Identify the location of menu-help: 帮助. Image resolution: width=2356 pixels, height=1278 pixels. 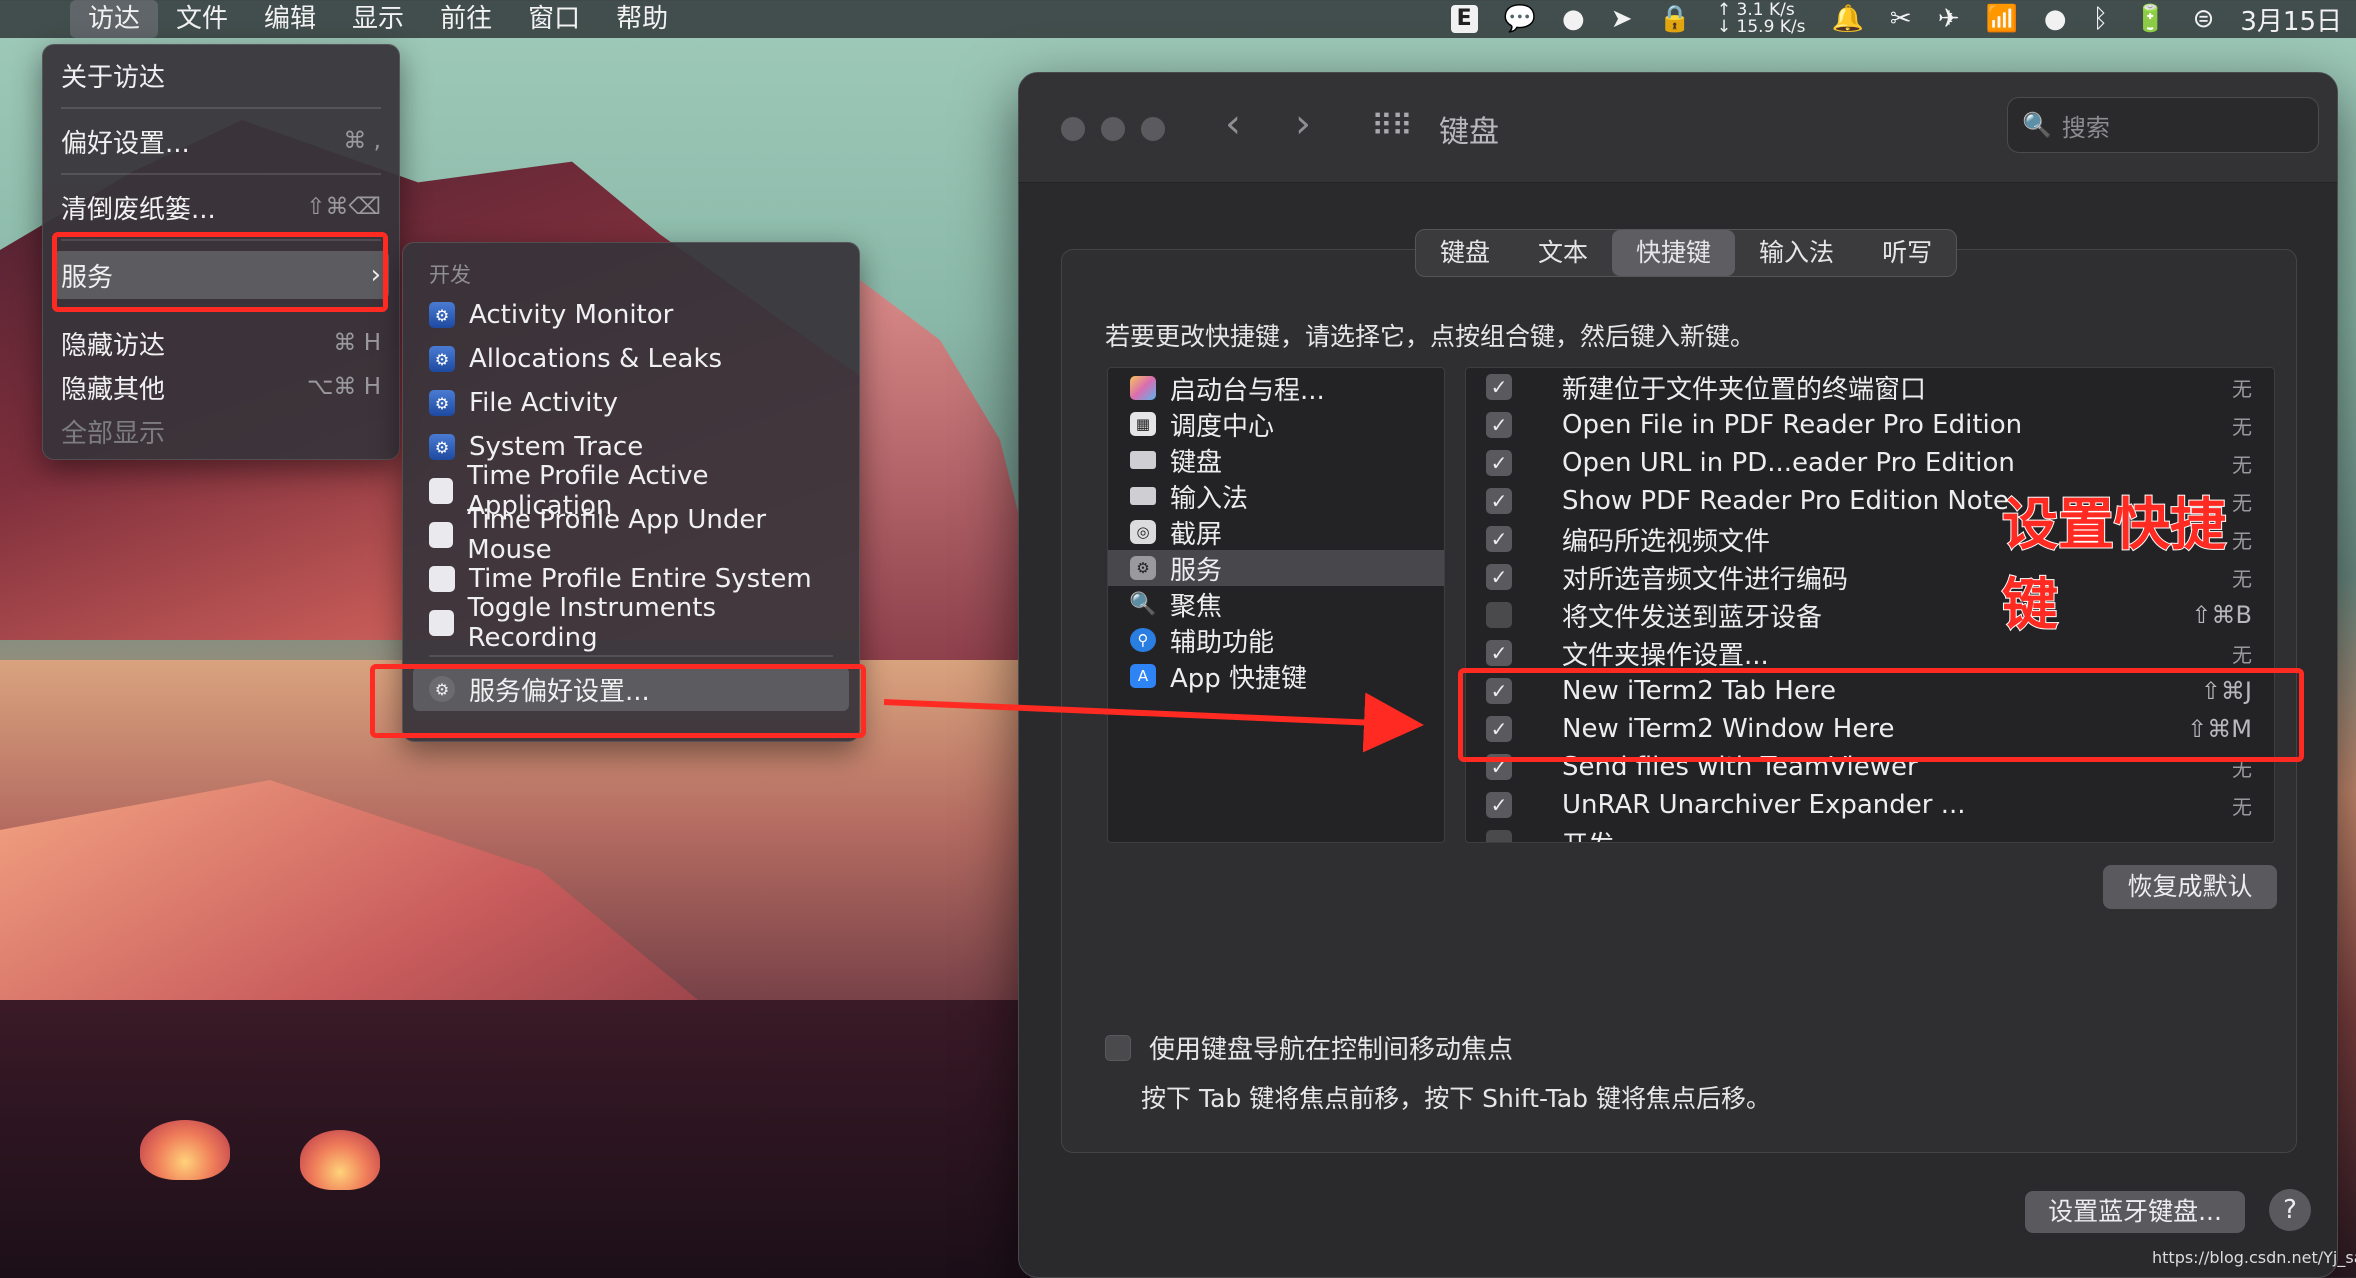
(642, 19).